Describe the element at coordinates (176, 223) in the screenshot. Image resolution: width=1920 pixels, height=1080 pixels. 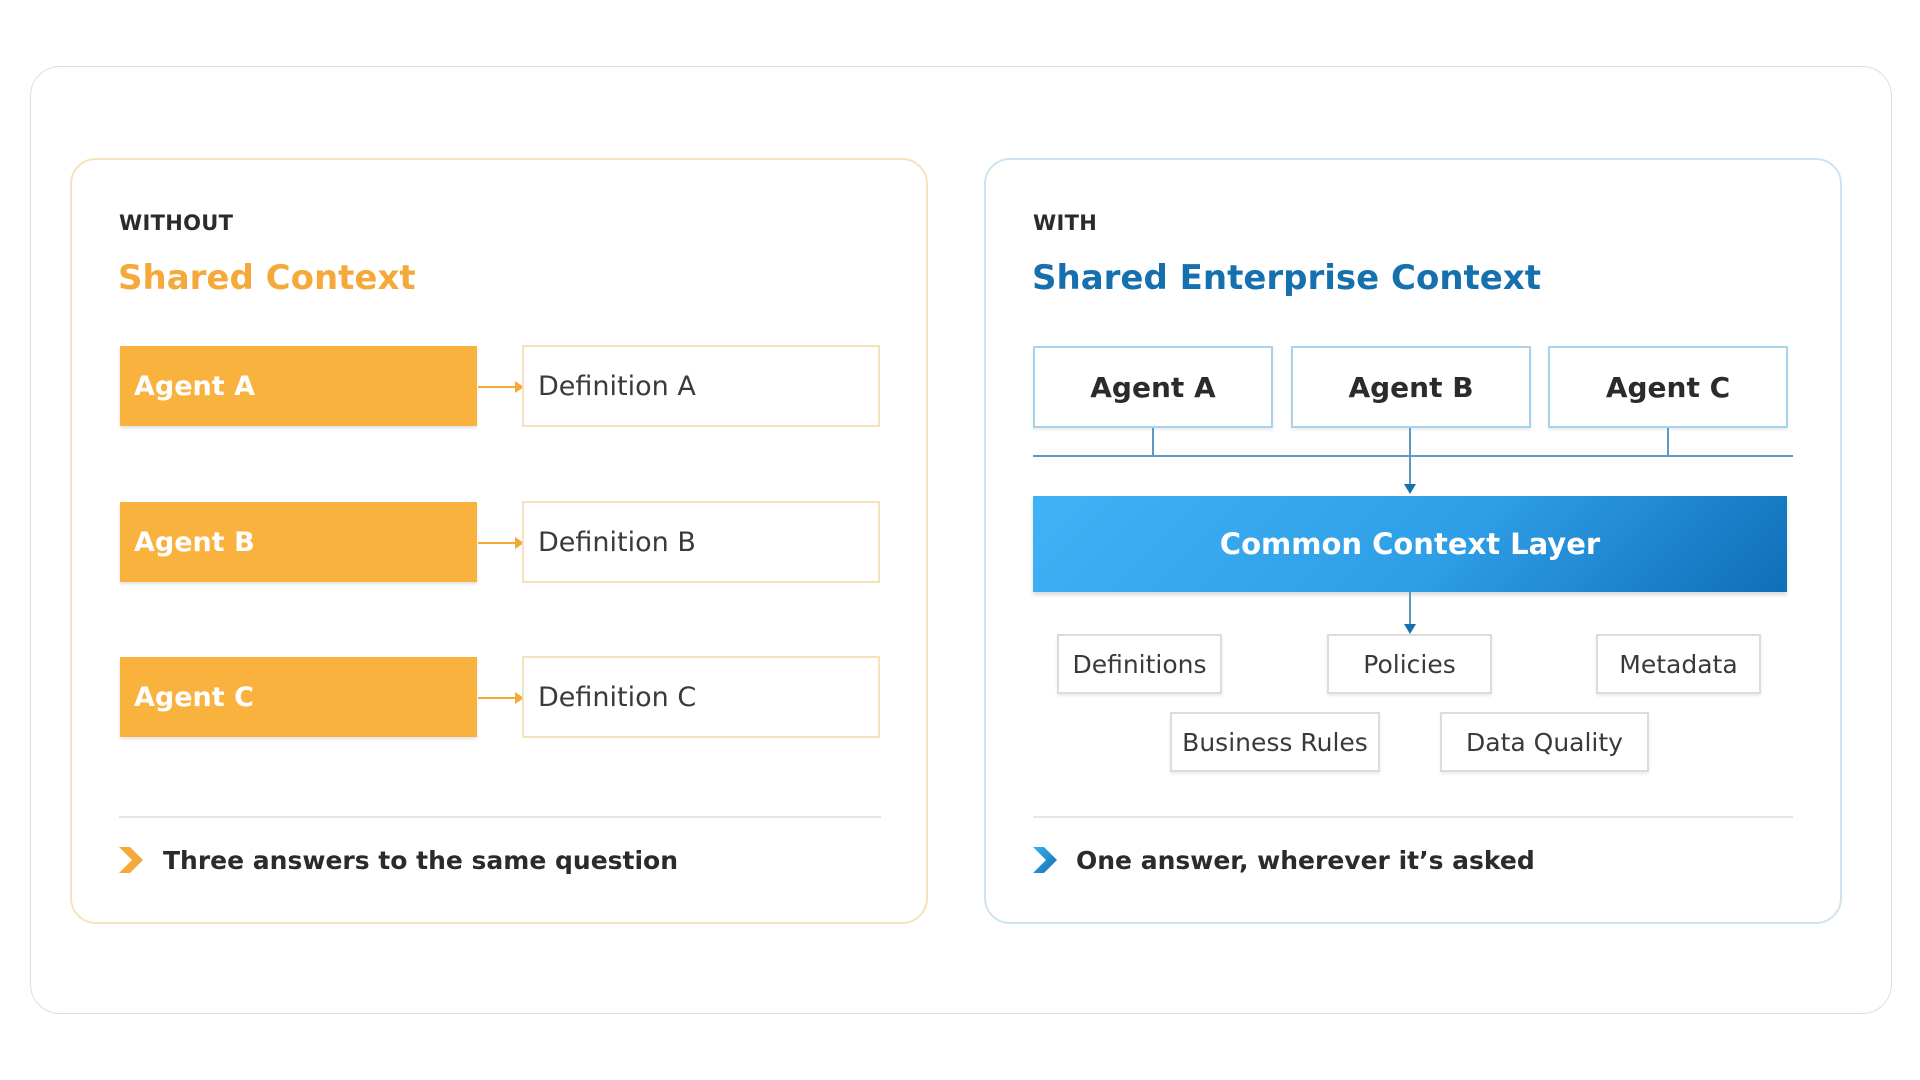
I see `without-eyebrow: WITHOUT` at that location.